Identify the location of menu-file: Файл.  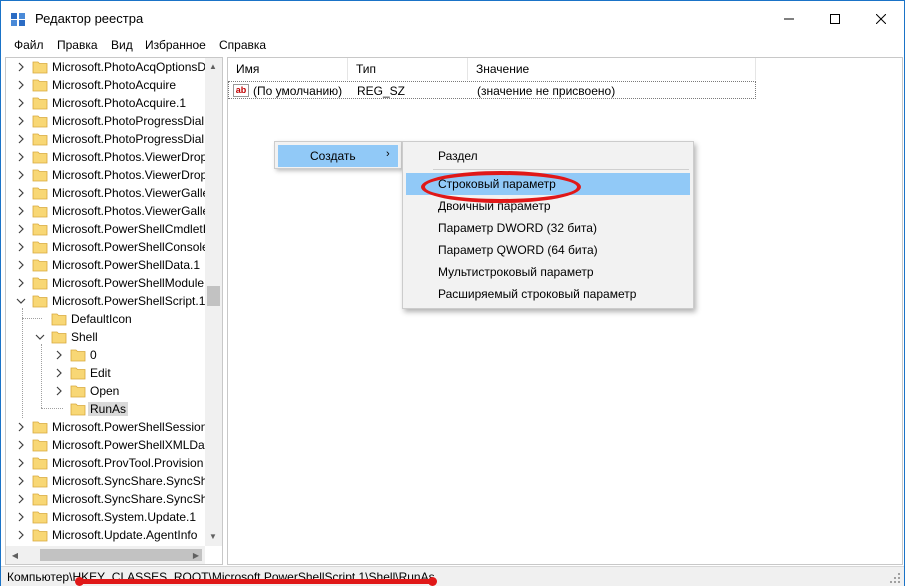
(29, 45).